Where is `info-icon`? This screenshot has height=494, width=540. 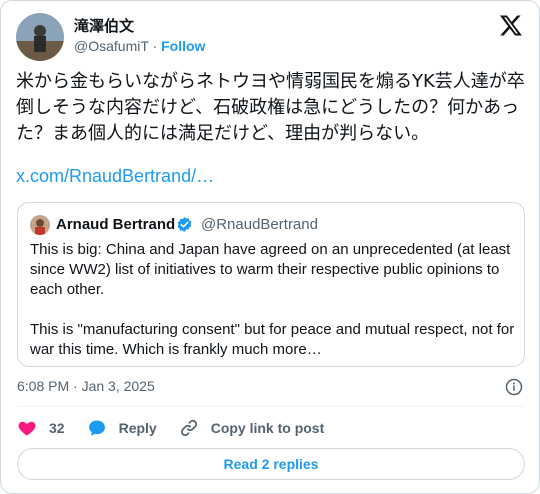
info-icon is located at coordinates (514, 387).